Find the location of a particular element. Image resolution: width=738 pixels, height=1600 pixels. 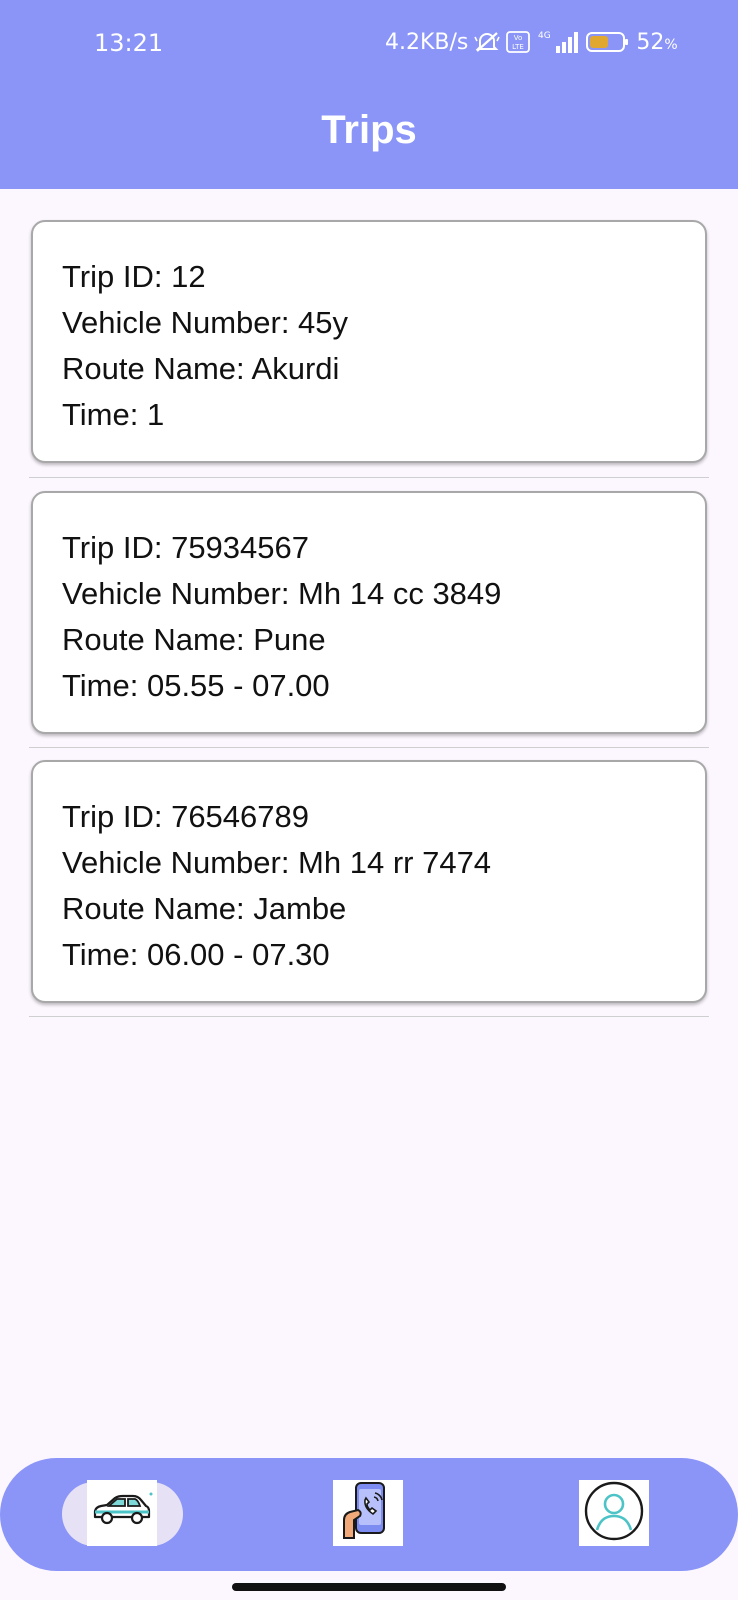

bottom-nav is located at coordinates (369, 1514).